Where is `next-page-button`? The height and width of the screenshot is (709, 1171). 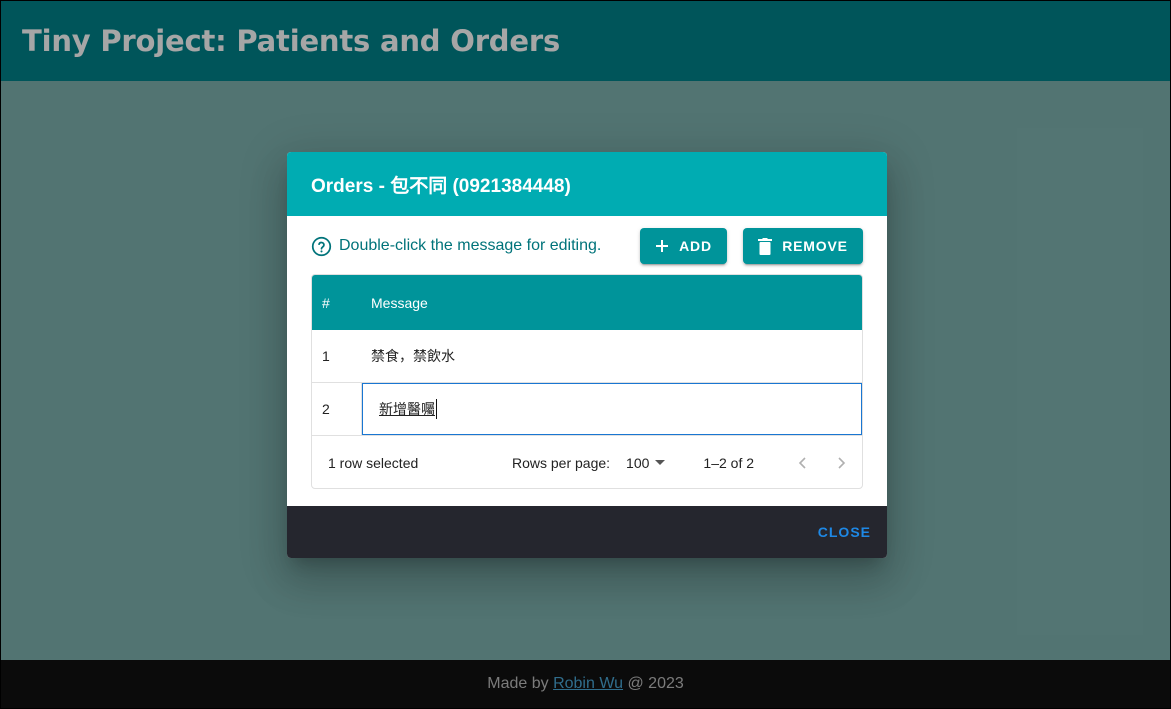
next-page-button is located at coordinates (842, 463).